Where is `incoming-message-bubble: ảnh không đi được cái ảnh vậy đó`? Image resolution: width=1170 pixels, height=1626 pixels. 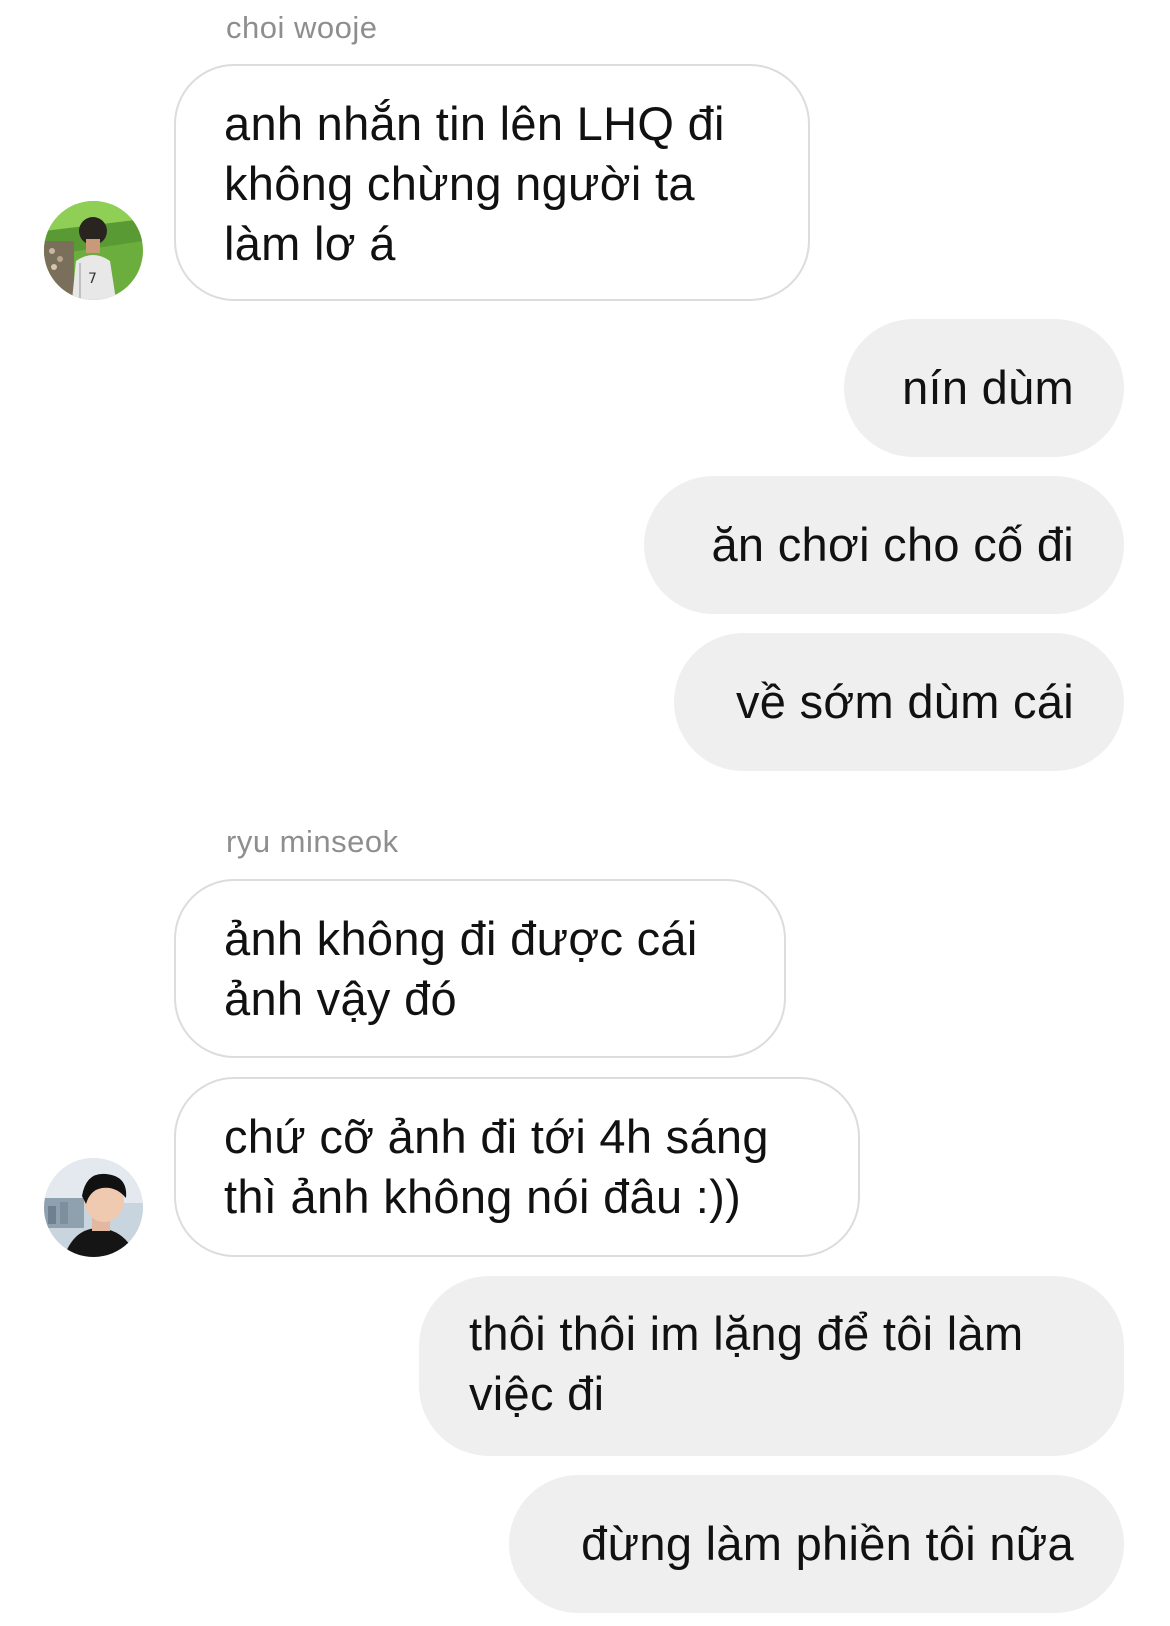
incoming-message-bubble: ảnh không đi được cái ảnh vậy đó is located at coordinates (480, 968).